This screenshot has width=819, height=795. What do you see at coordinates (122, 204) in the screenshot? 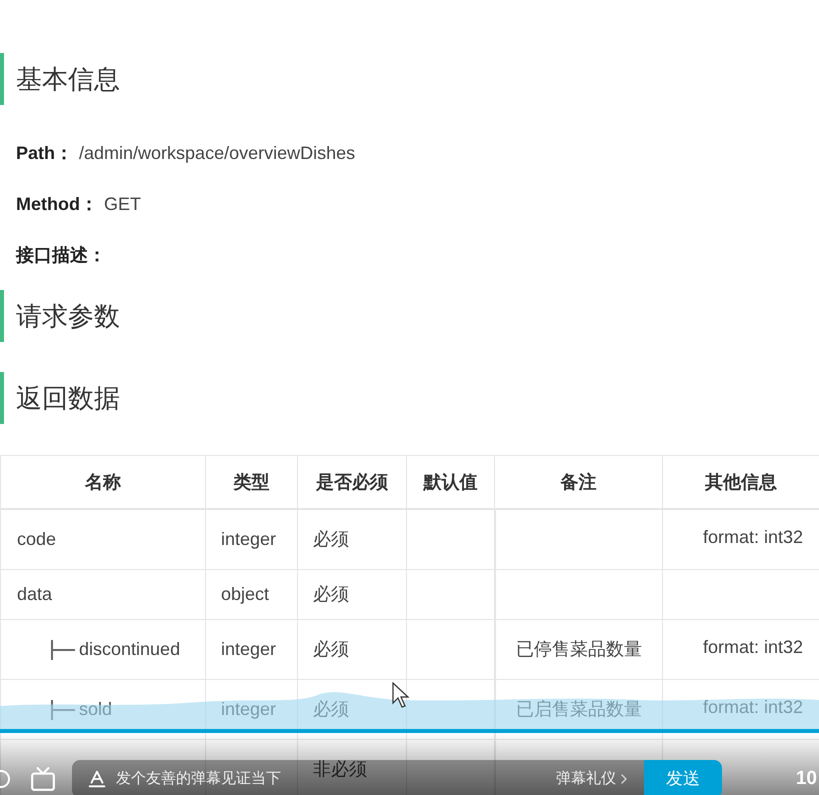
I see `field-value: GET` at bounding box center [122, 204].